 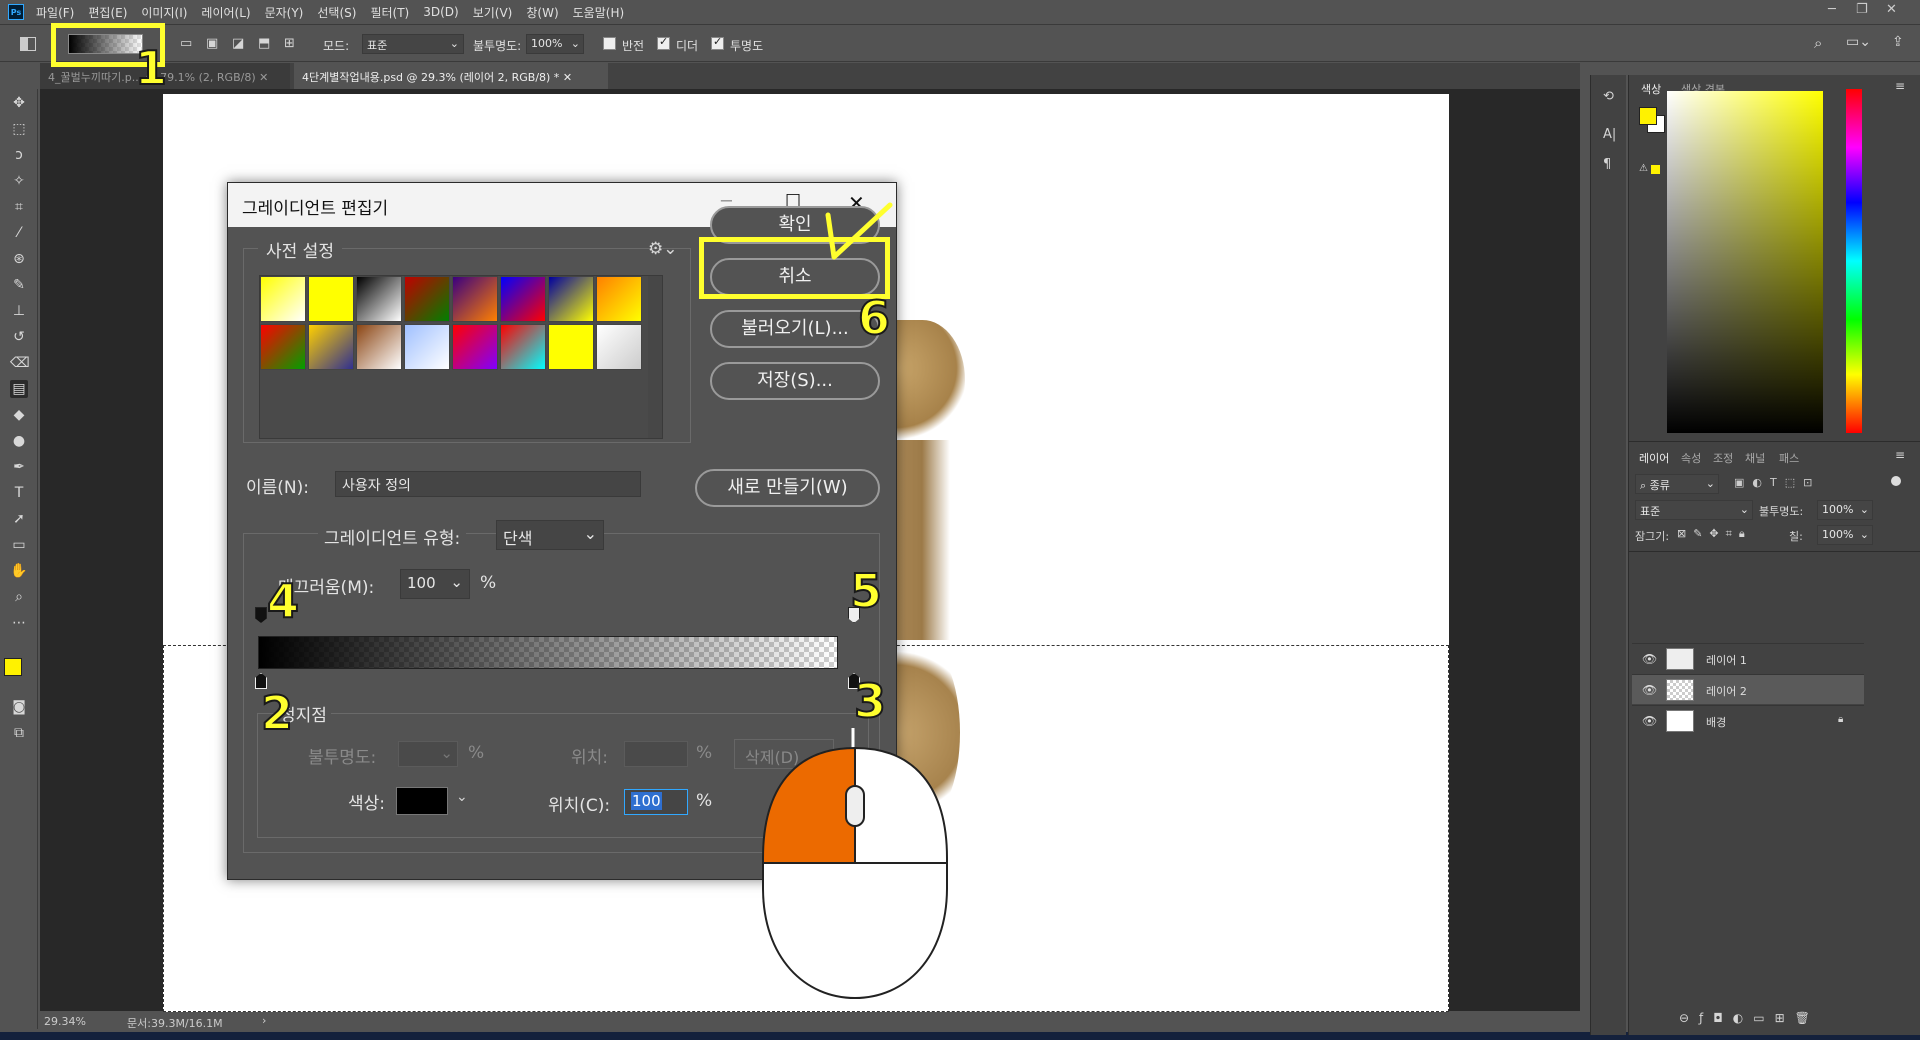 What do you see at coordinates (19, 707) in the screenshot?
I see `quick-mask-icon: ◙` at bounding box center [19, 707].